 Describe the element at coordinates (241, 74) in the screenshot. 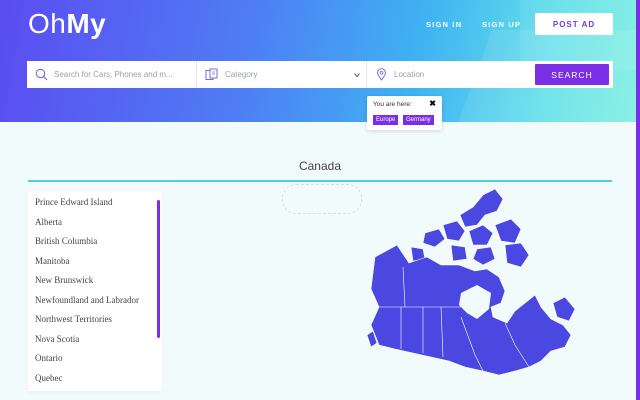

I see `category-label: Category` at that location.